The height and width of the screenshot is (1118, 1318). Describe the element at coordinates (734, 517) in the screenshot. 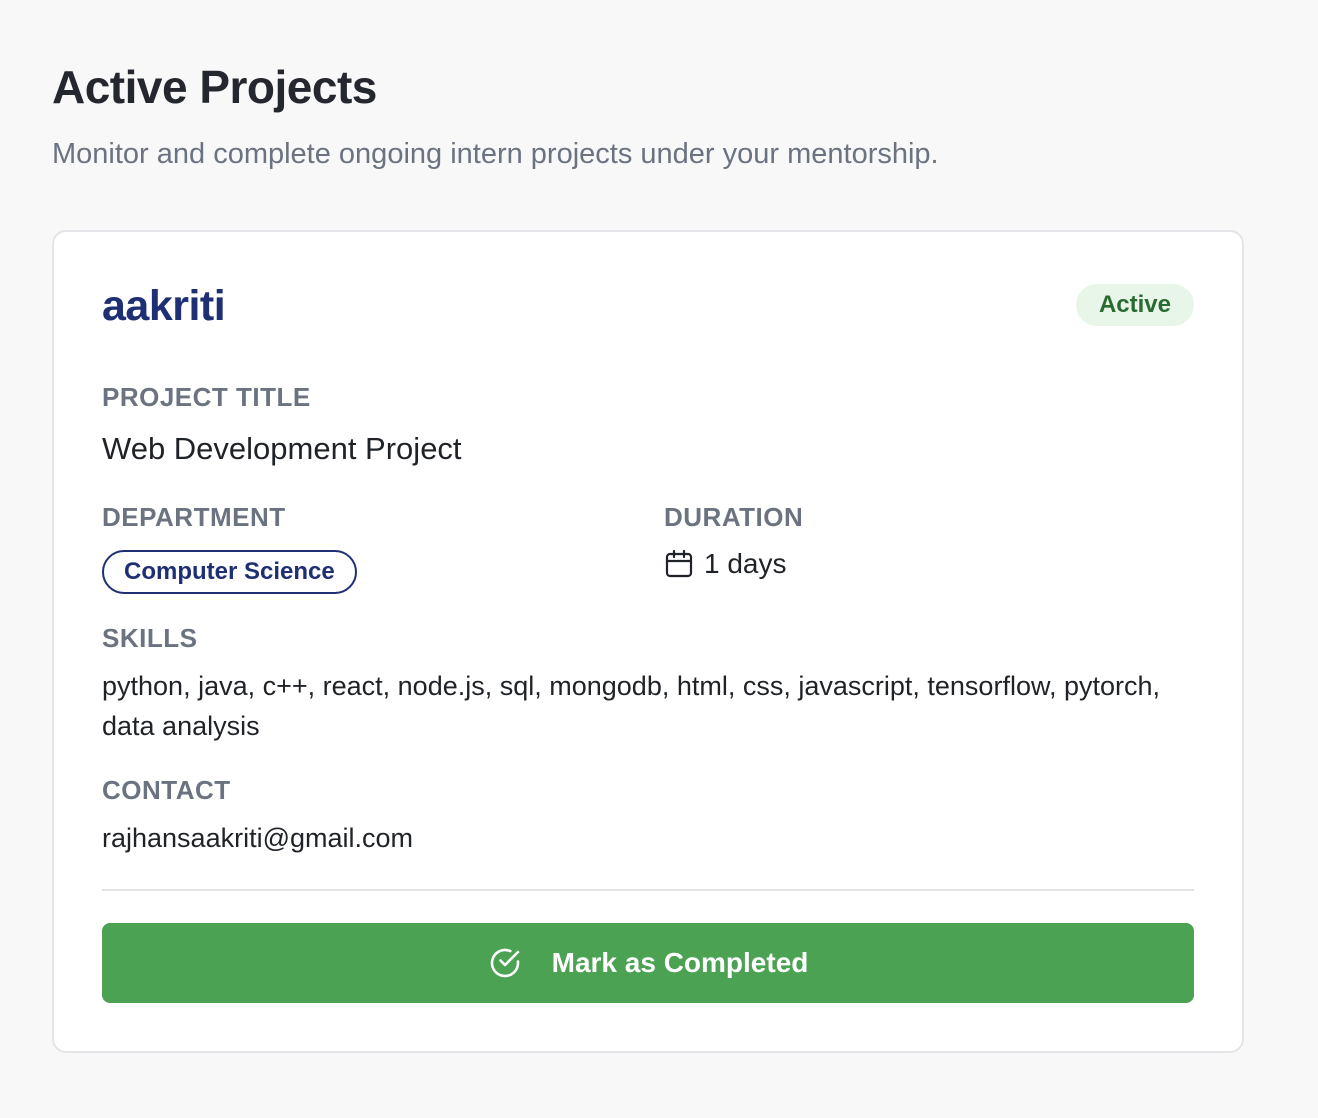

I see `duration-label: DURATION` at that location.